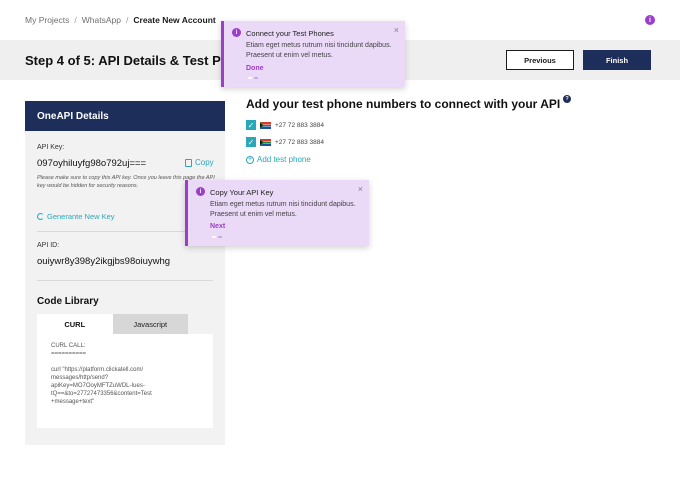 The image size is (680, 478). What do you see at coordinates (217, 226) in the screenshot?
I see `next-button: Next` at bounding box center [217, 226].